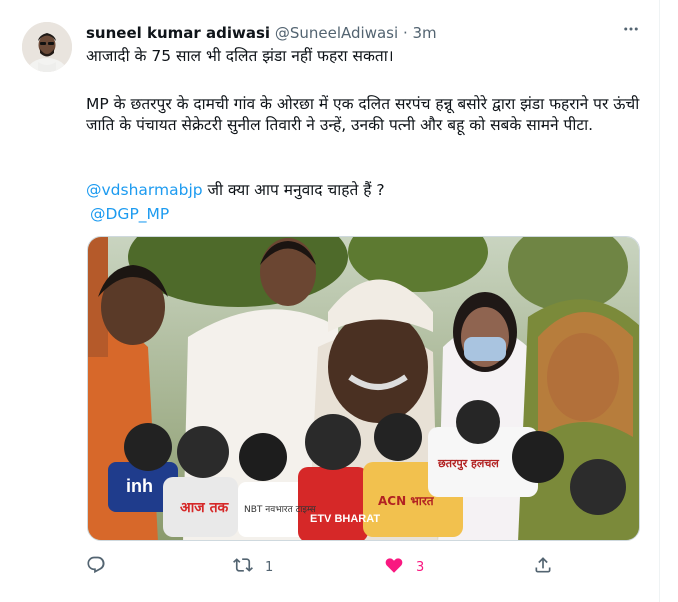 The height and width of the screenshot is (602, 678). Describe the element at coordinates (243, 567) in the screenshot. I see `retweet-icon` at that location.